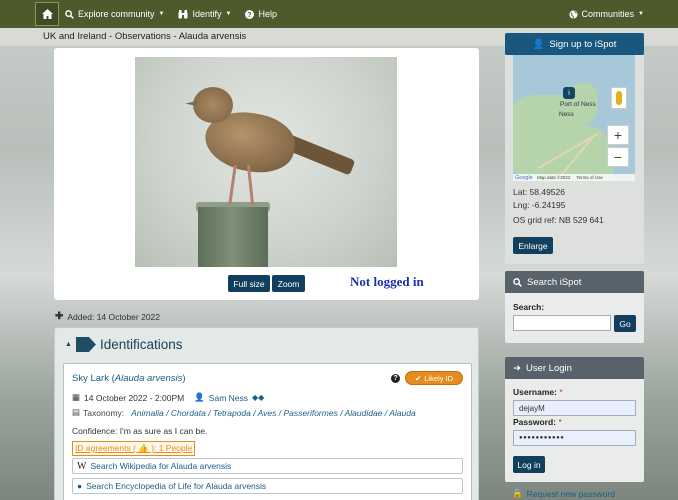  Describe the element at coordinates (529, 307) in the screenshot. I see `search-label: Search:` at that location.